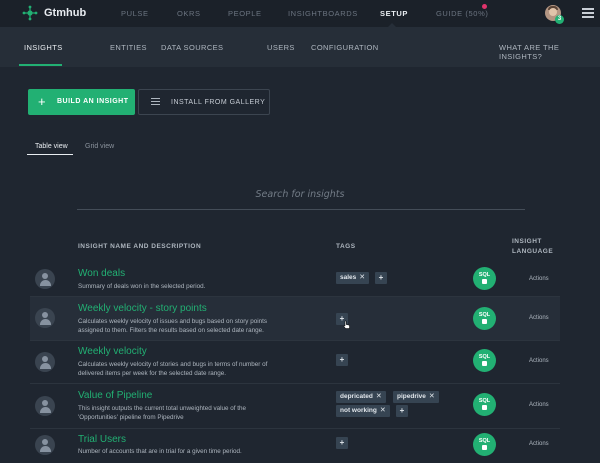 Image resolution: width=600 pixels, height=463 pixels. What do you see at coordinates (42, 101) in the screenshot?
I see `plus-icon: +` at bounding box center [42, 101].